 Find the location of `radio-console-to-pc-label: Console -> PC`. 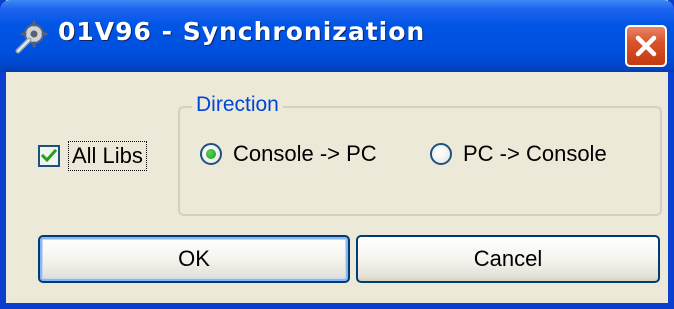

radio-console-to-pc-label: Console -> PC is located at coordinates (305, 153).